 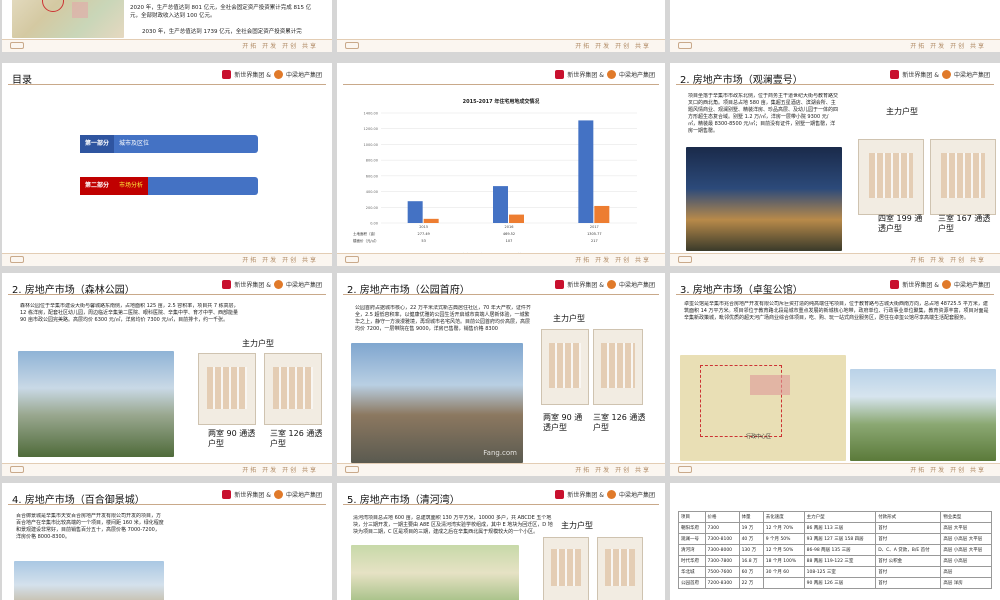 I want to click on table-header-row: 项目 价格 体量 去化速度 主力户型 付款形式 物业类型, so click(x=835, y=517).